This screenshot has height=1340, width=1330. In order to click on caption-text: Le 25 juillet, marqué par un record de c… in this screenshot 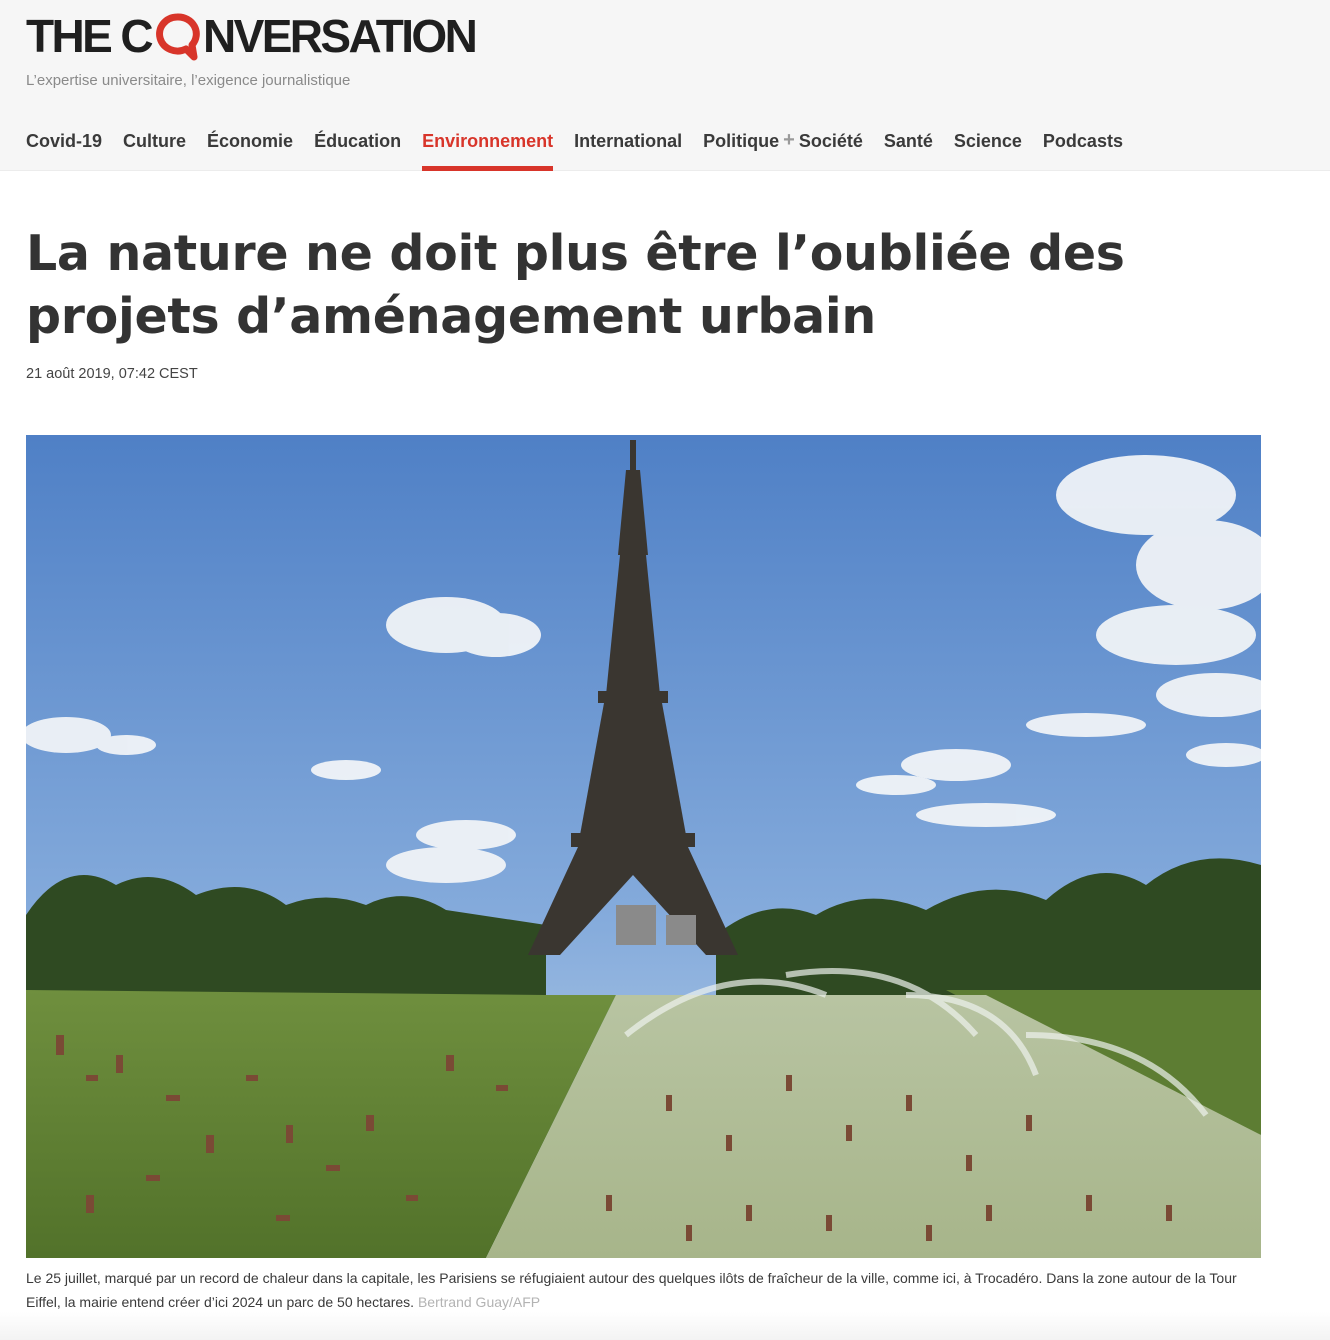, I will do `click(631, 1290)`.